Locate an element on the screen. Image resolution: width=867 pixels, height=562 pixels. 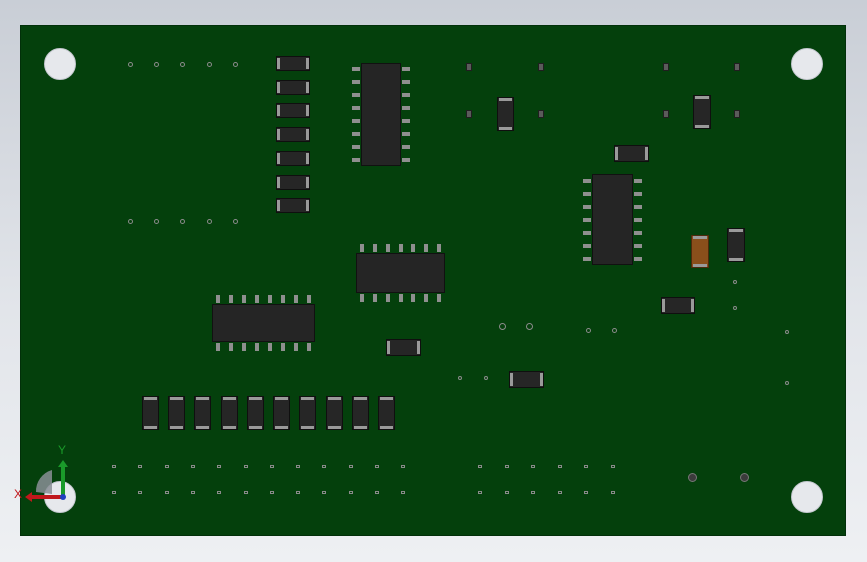
ic-chip-u4 is located at coordinates (263, 323).